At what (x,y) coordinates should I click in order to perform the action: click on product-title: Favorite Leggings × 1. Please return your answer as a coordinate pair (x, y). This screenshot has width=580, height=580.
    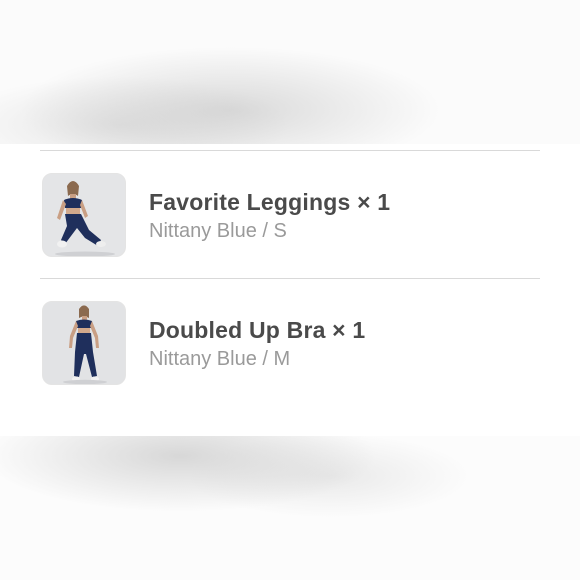
    Looking at the image, I should click on (270, 201).